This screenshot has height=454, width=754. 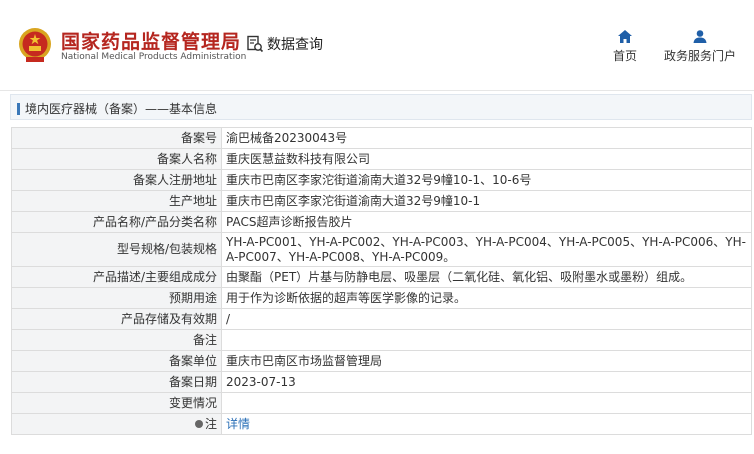 What do you see at coordinates (154, 57) in the screenshot?
I see `brand-subtitle: National Medical Products Administration` at bounding box center [154, 57].